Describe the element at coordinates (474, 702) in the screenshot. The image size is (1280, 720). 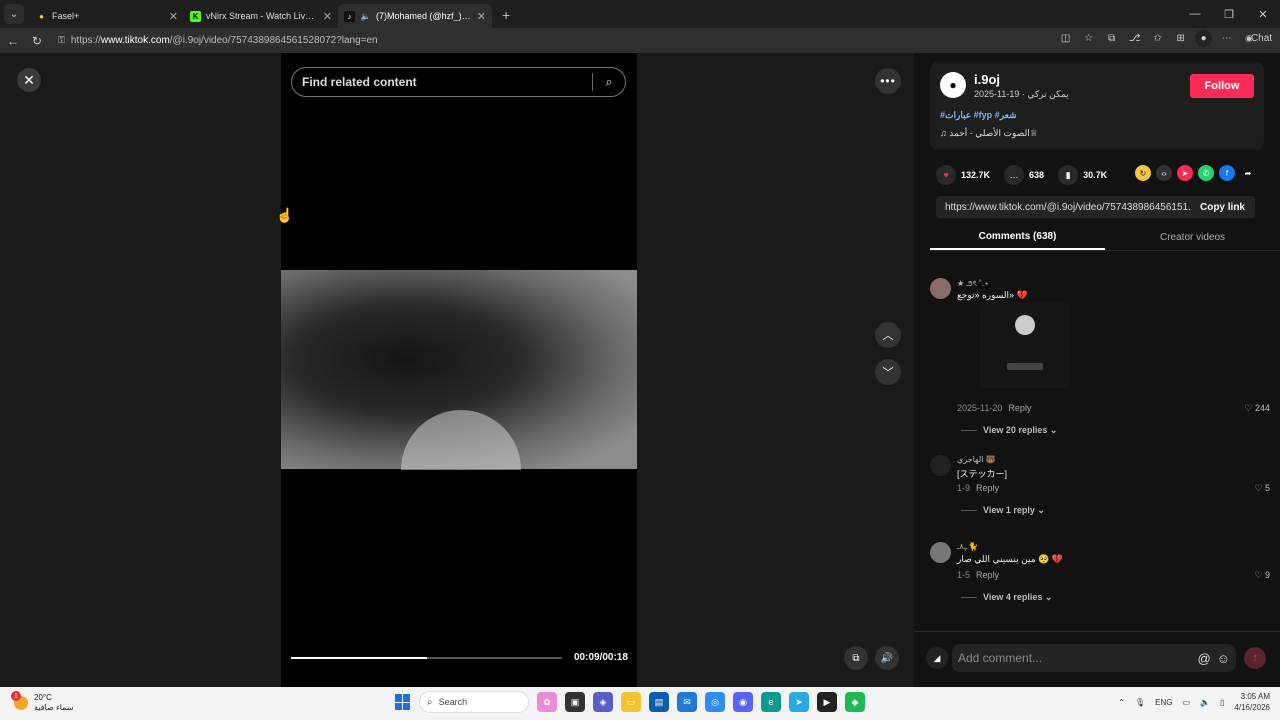
I see `taskbar-search: ⌕ Search` at that location.